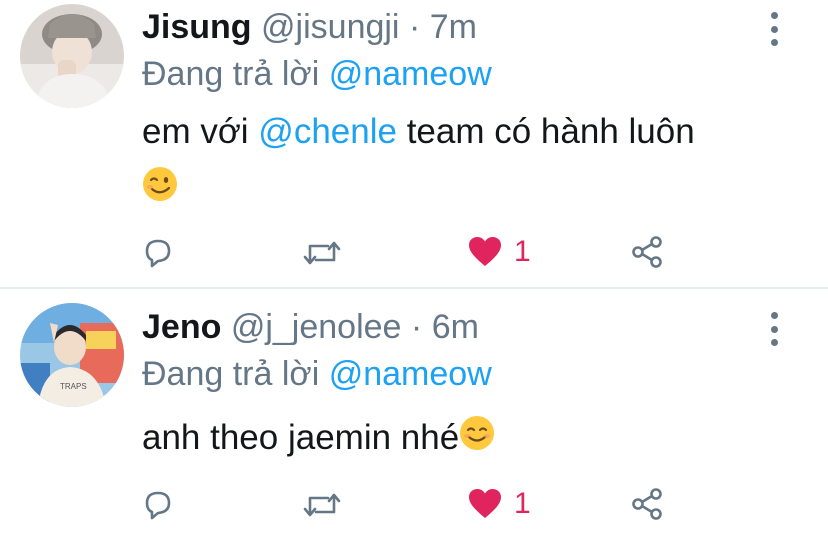 This screenshot has width=828, height=538. Describe the element at coordinates (477, 439) in the screenshot. I see `smiling-face-emoji` at that location.